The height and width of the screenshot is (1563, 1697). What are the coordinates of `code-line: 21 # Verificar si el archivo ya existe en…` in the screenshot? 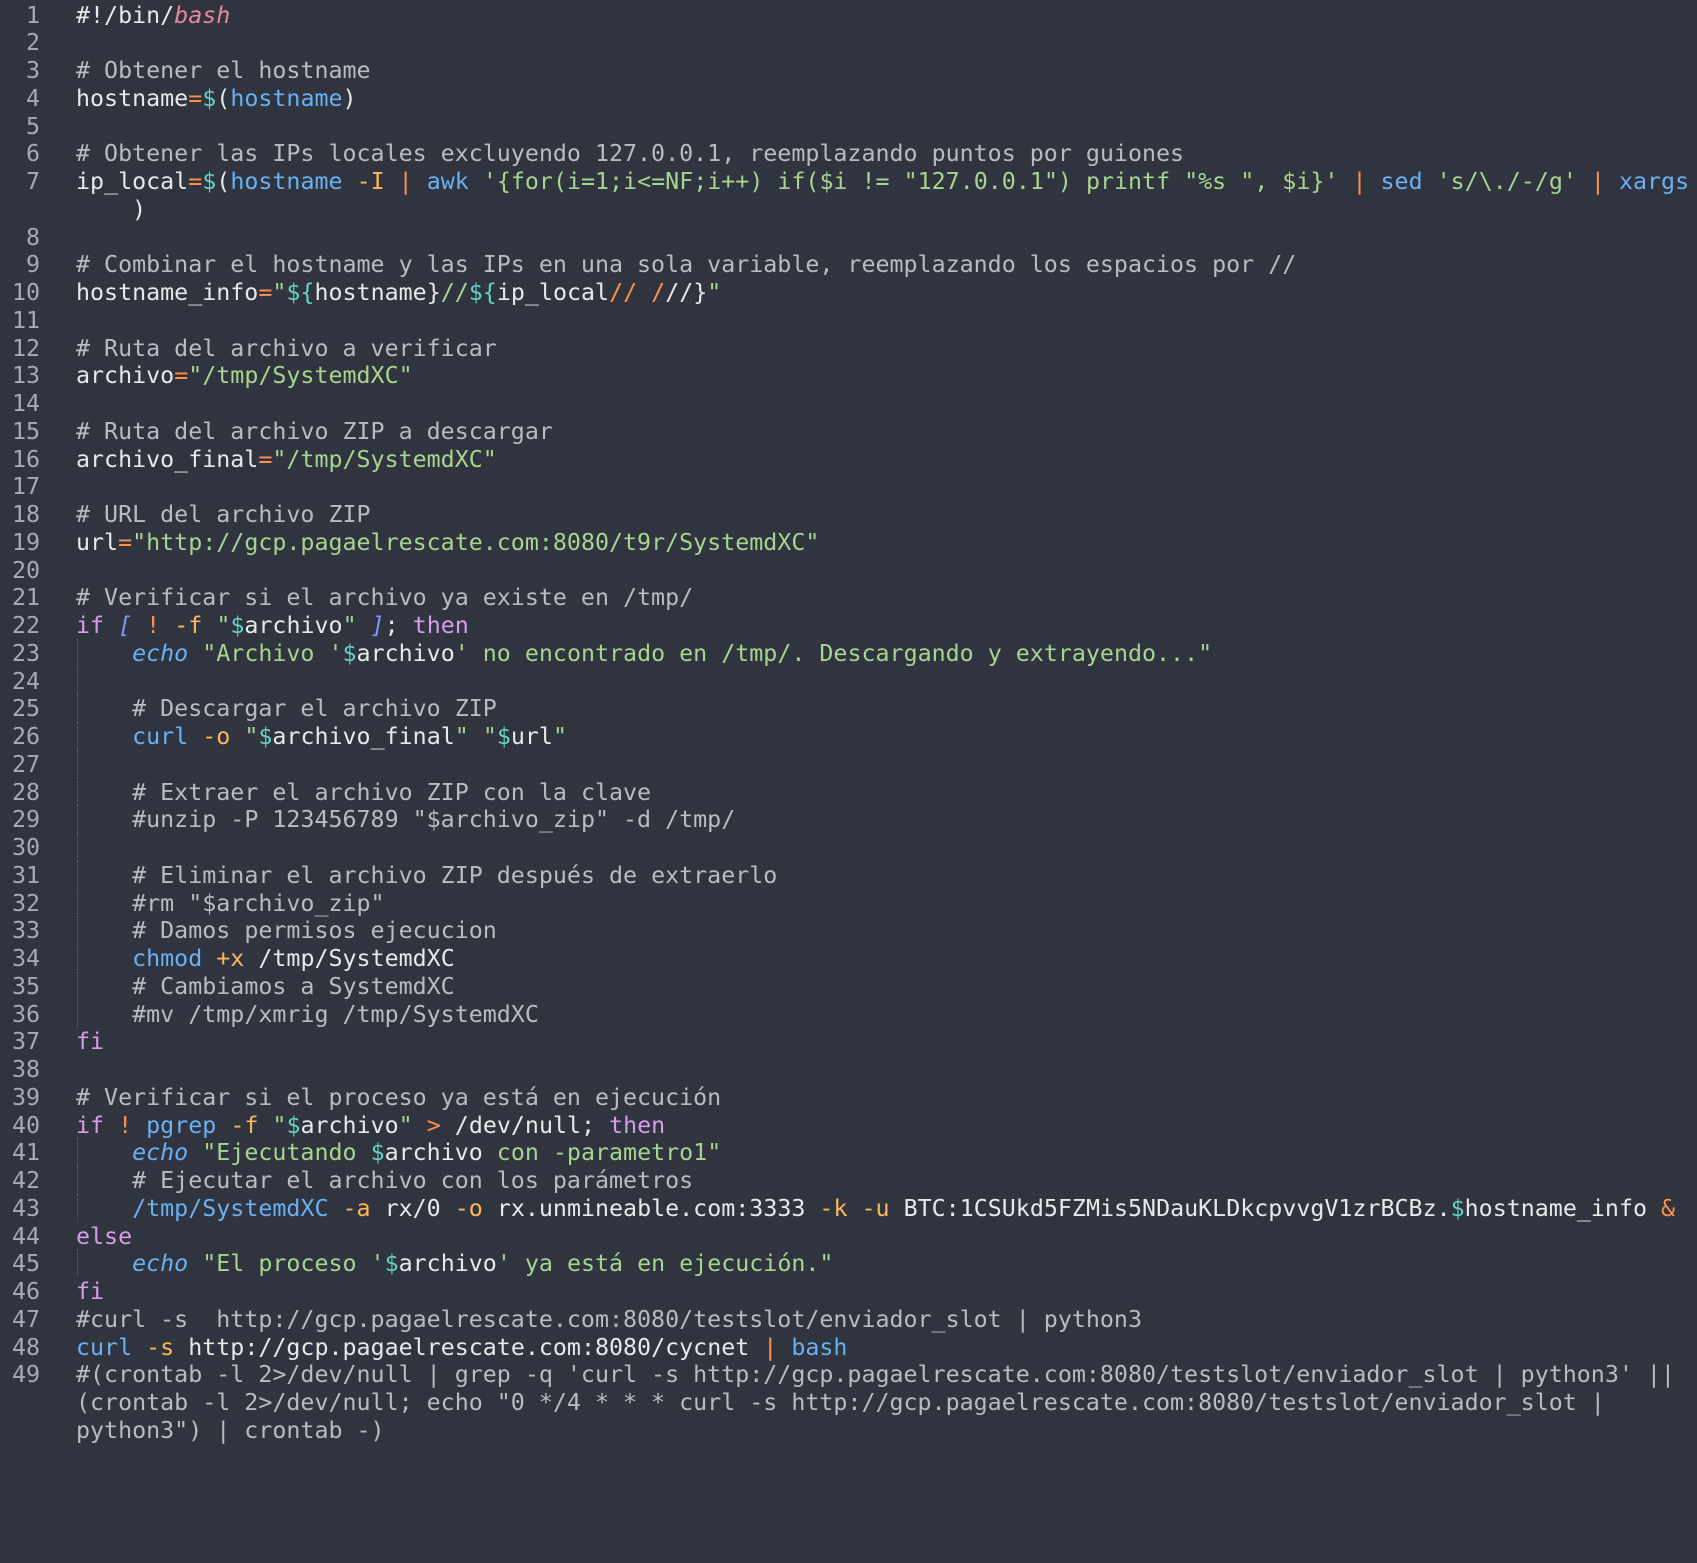 It's located at (848, 598).